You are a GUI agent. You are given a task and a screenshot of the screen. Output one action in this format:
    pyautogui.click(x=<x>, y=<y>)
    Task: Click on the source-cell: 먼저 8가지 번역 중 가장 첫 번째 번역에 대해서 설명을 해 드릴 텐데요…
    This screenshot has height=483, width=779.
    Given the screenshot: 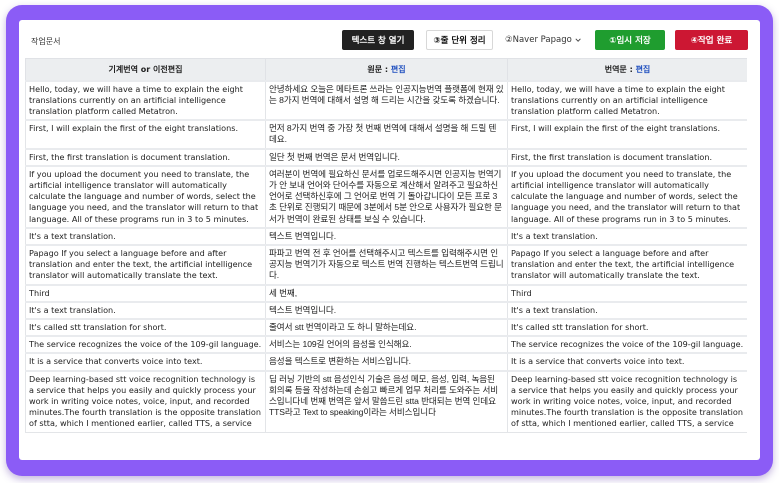 What is the action you would take?
    pyautogui.click(x=386, y=134)
    